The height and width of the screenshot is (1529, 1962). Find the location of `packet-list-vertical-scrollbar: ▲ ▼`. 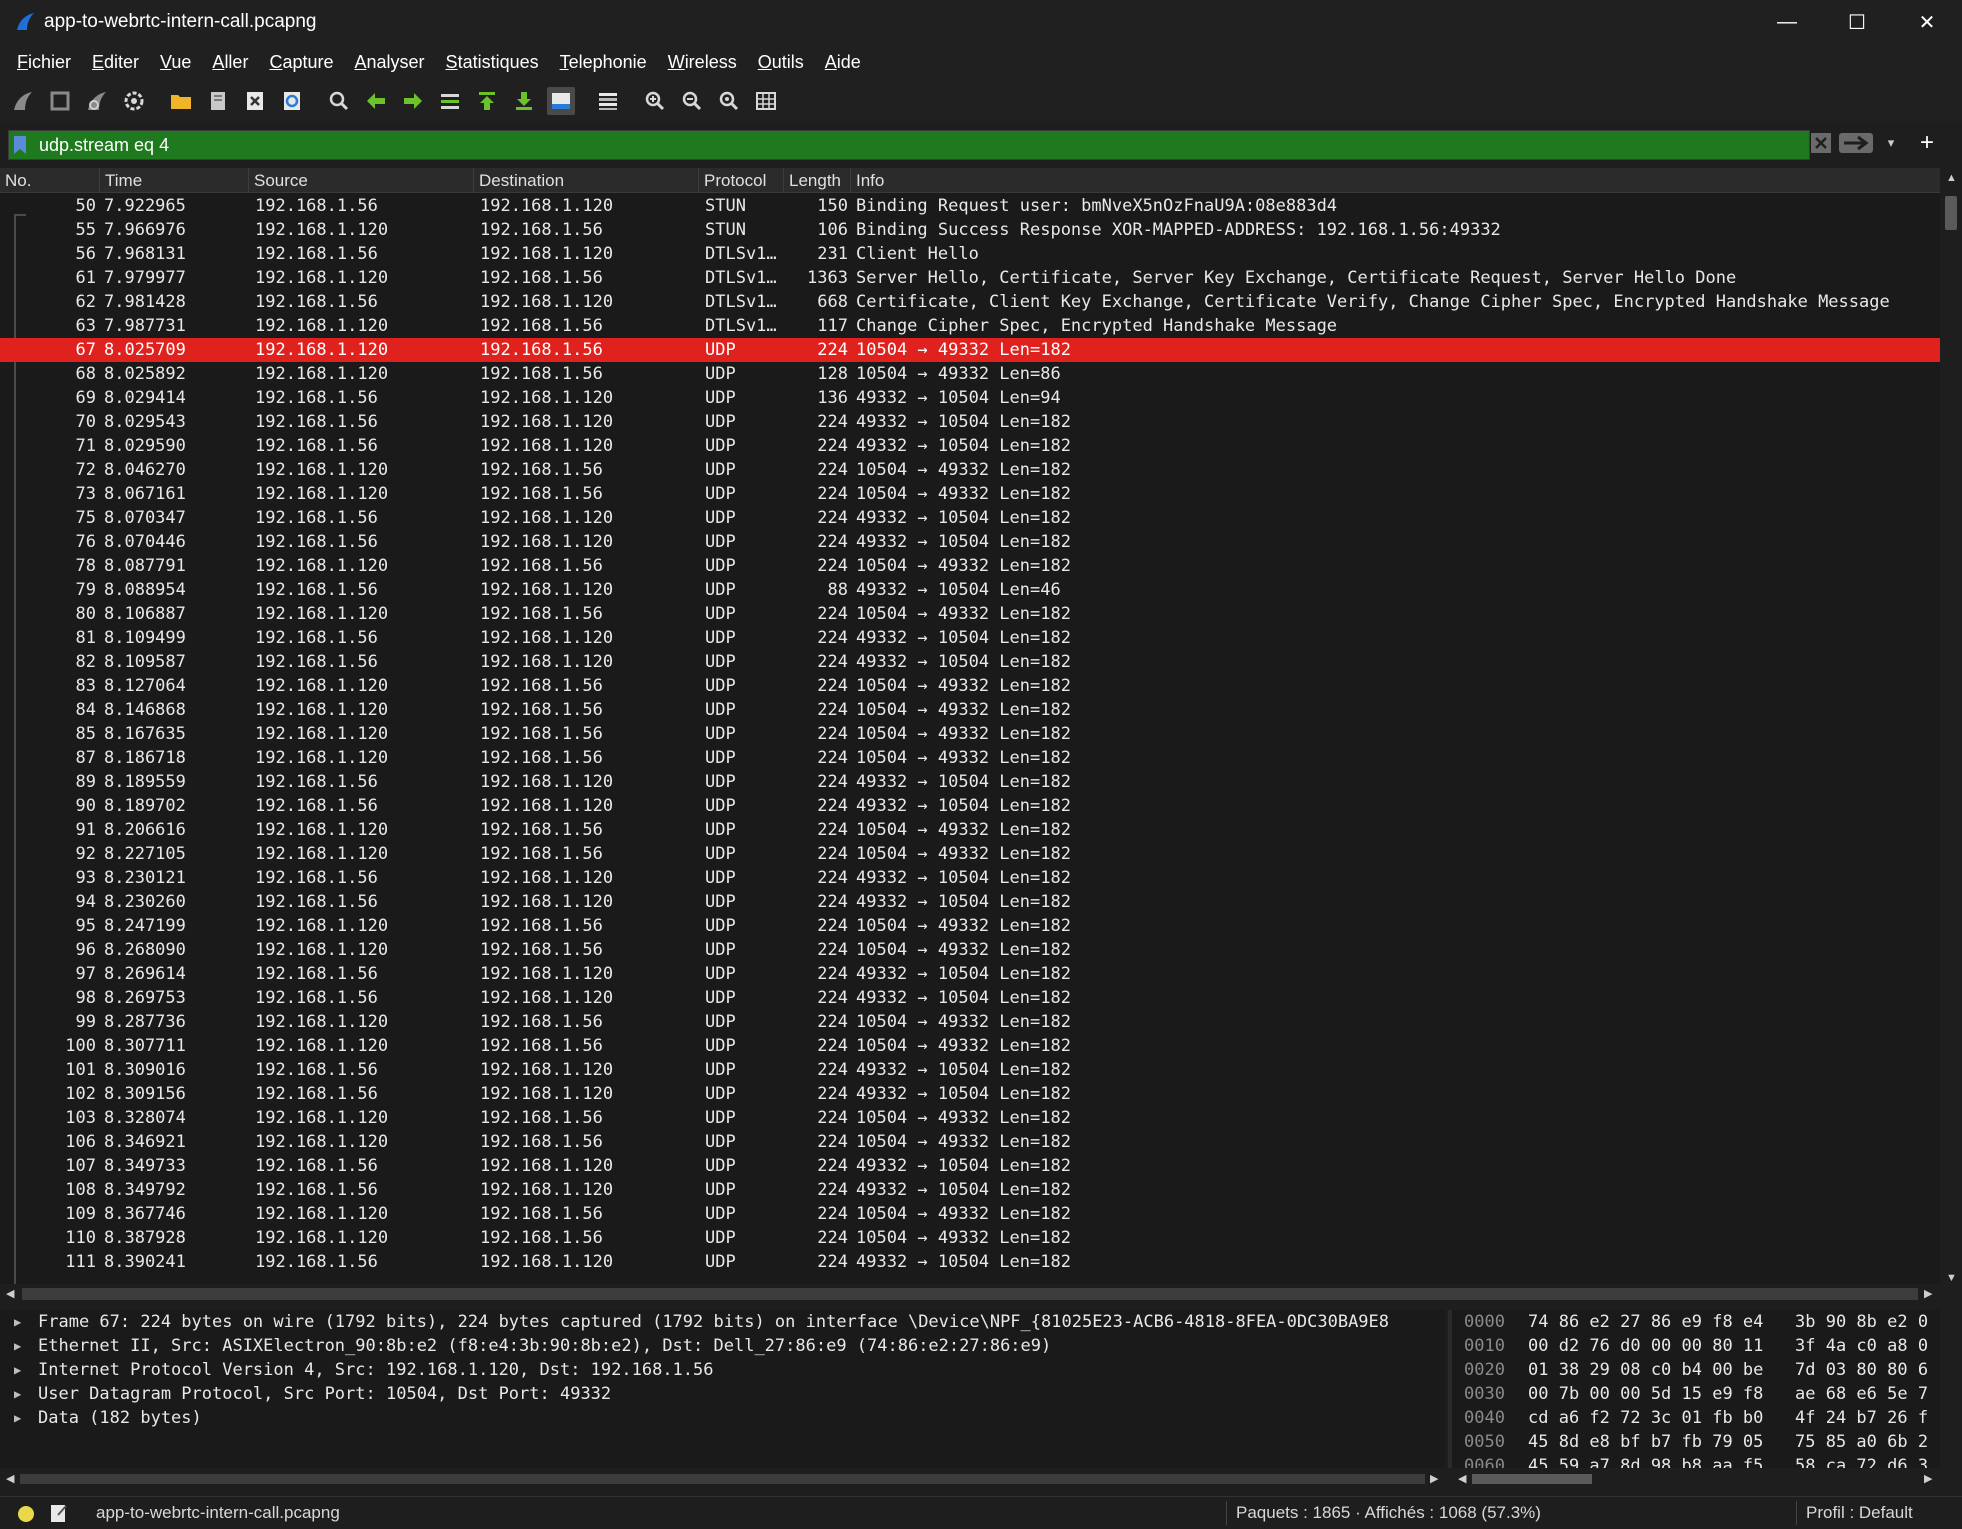

packet-list-vertical-scrollbar: ▲ ▼ is located at coordinates (1951, 729).